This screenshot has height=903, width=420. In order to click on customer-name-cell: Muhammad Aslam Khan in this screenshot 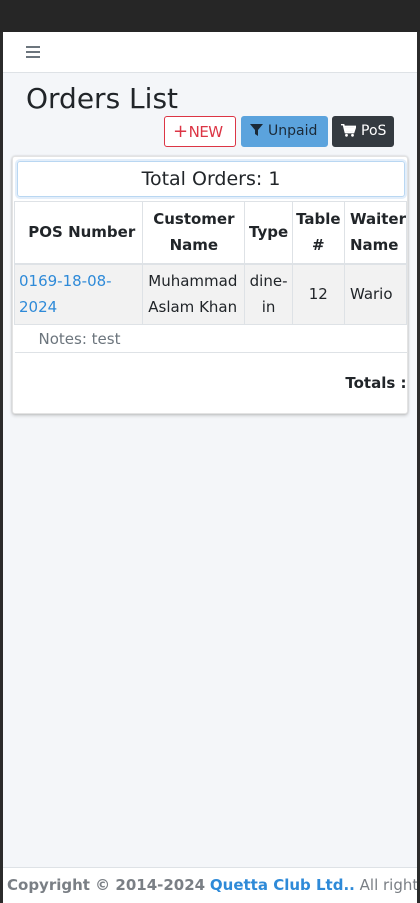, I will do `click(194, 294)`.